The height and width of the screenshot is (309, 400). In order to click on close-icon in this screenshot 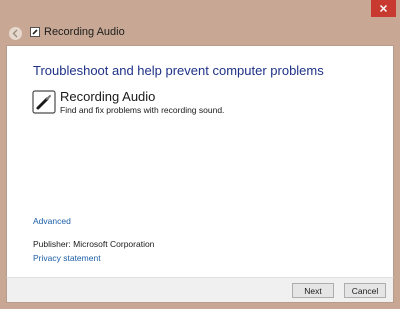, I will do `click(383, 8)`.